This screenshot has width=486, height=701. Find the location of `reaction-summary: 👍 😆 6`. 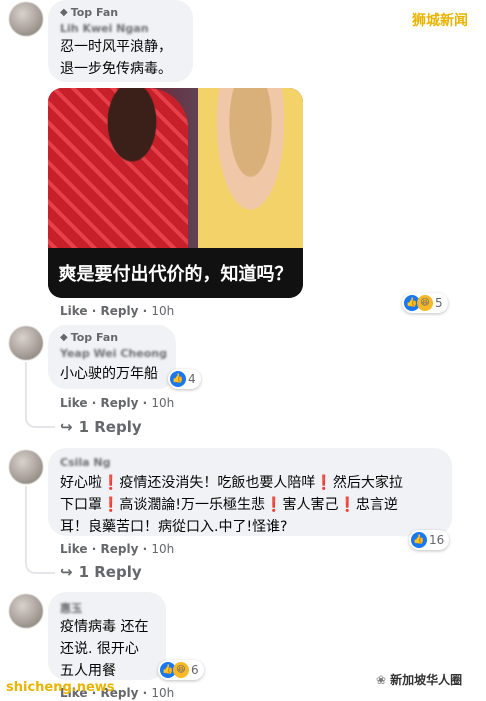

reaction-summary: 👍 😆 6 is located at coordinates (181, 670).